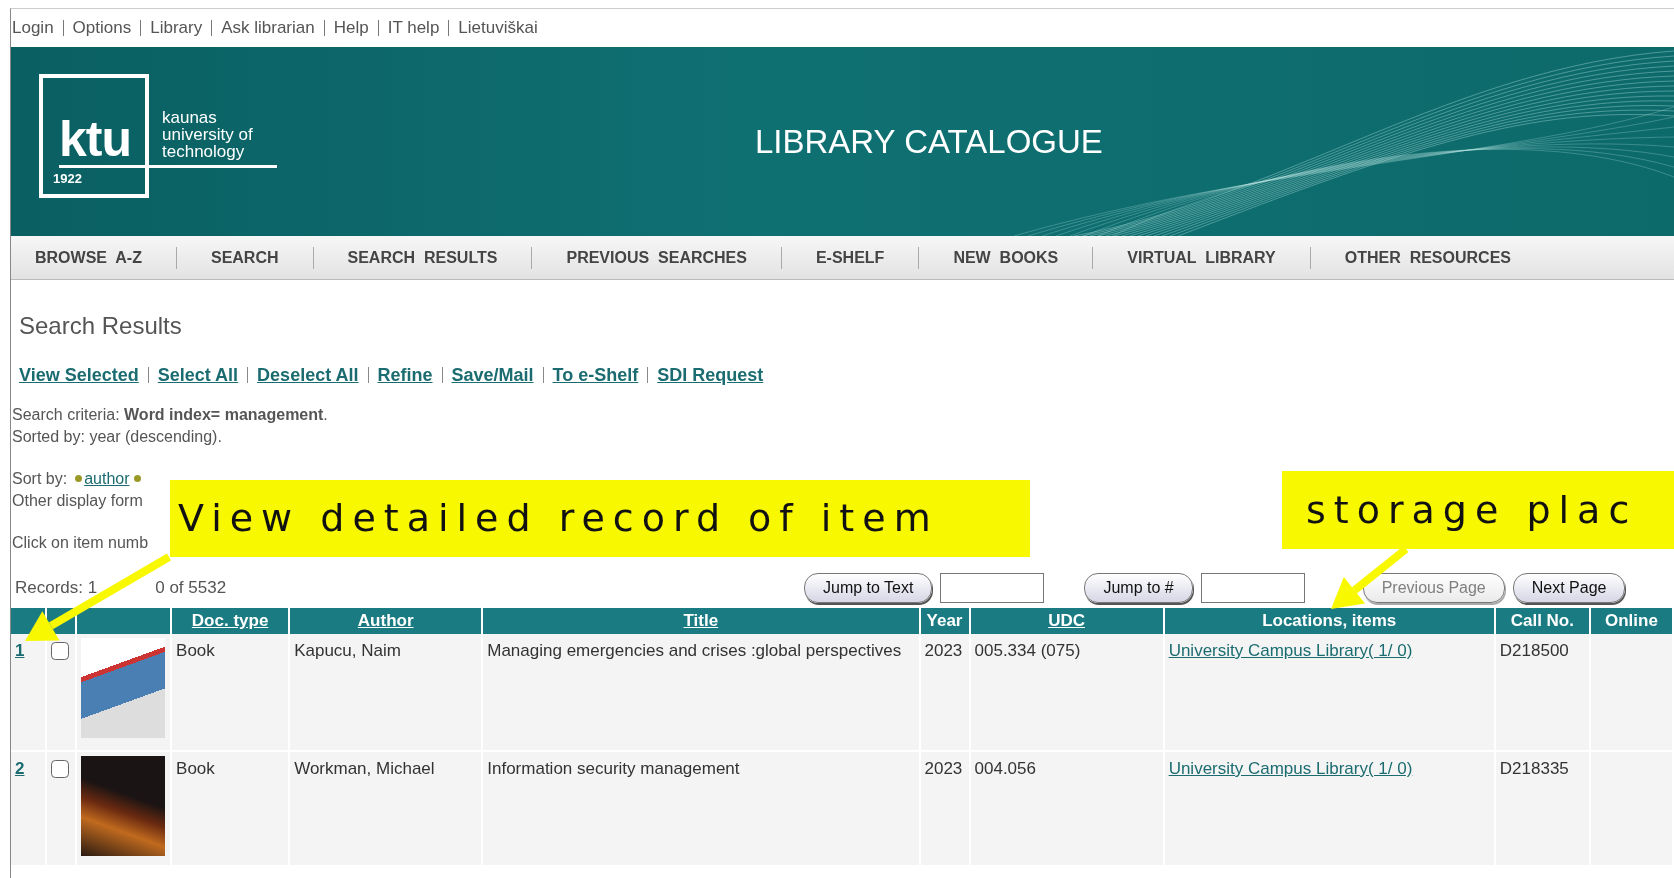 The width and height of the screenshot is (1674, 878). Describe the element at coordinates (386, 692) in the screenshot. I see `author-cell: Kapucu, Naim` at that location.